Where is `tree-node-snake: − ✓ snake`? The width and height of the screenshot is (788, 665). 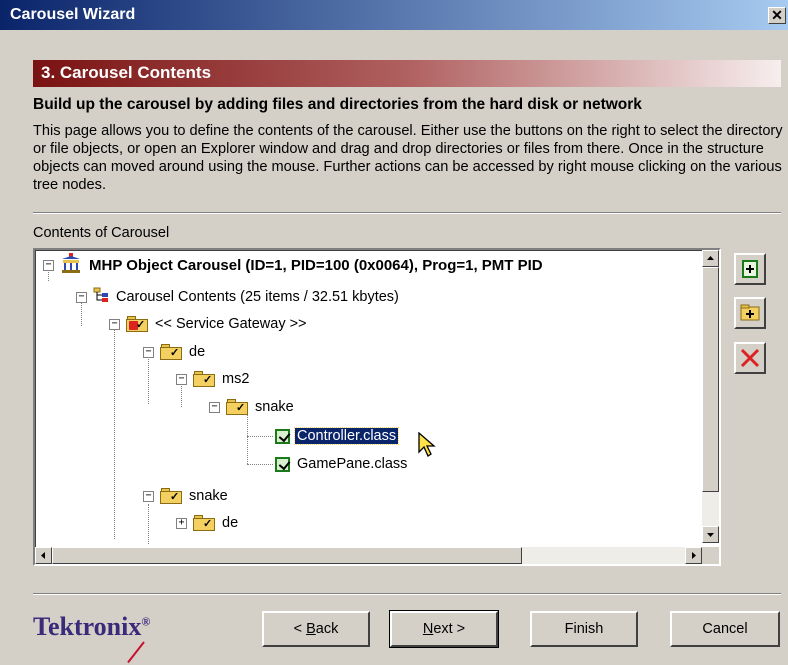 tree-node-snake: − ✓ snake is located at coordinates (252, 407).